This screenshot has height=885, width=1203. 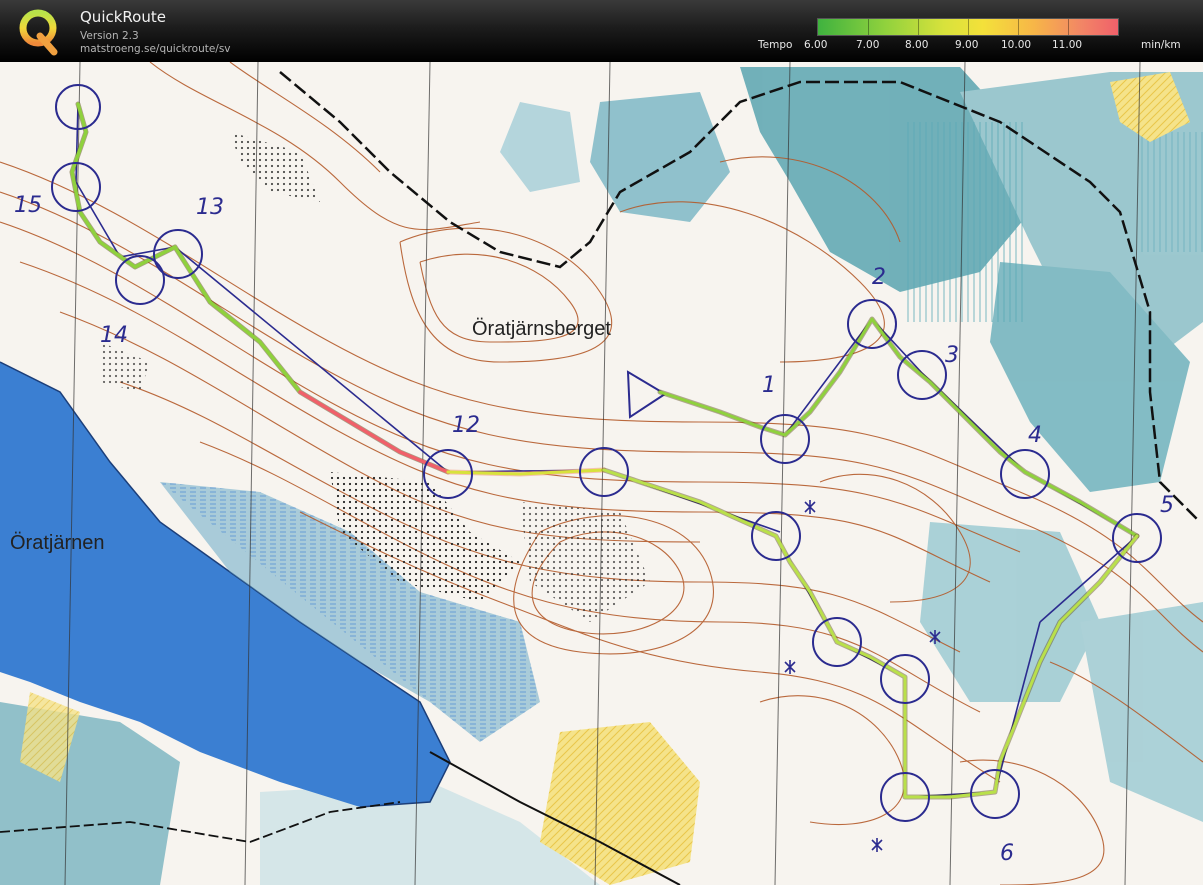 What do you see at coordinates (816, 45) in the screenshot?
I see `tempo-tick-label: 6.00` at bounding box center [816, 45].